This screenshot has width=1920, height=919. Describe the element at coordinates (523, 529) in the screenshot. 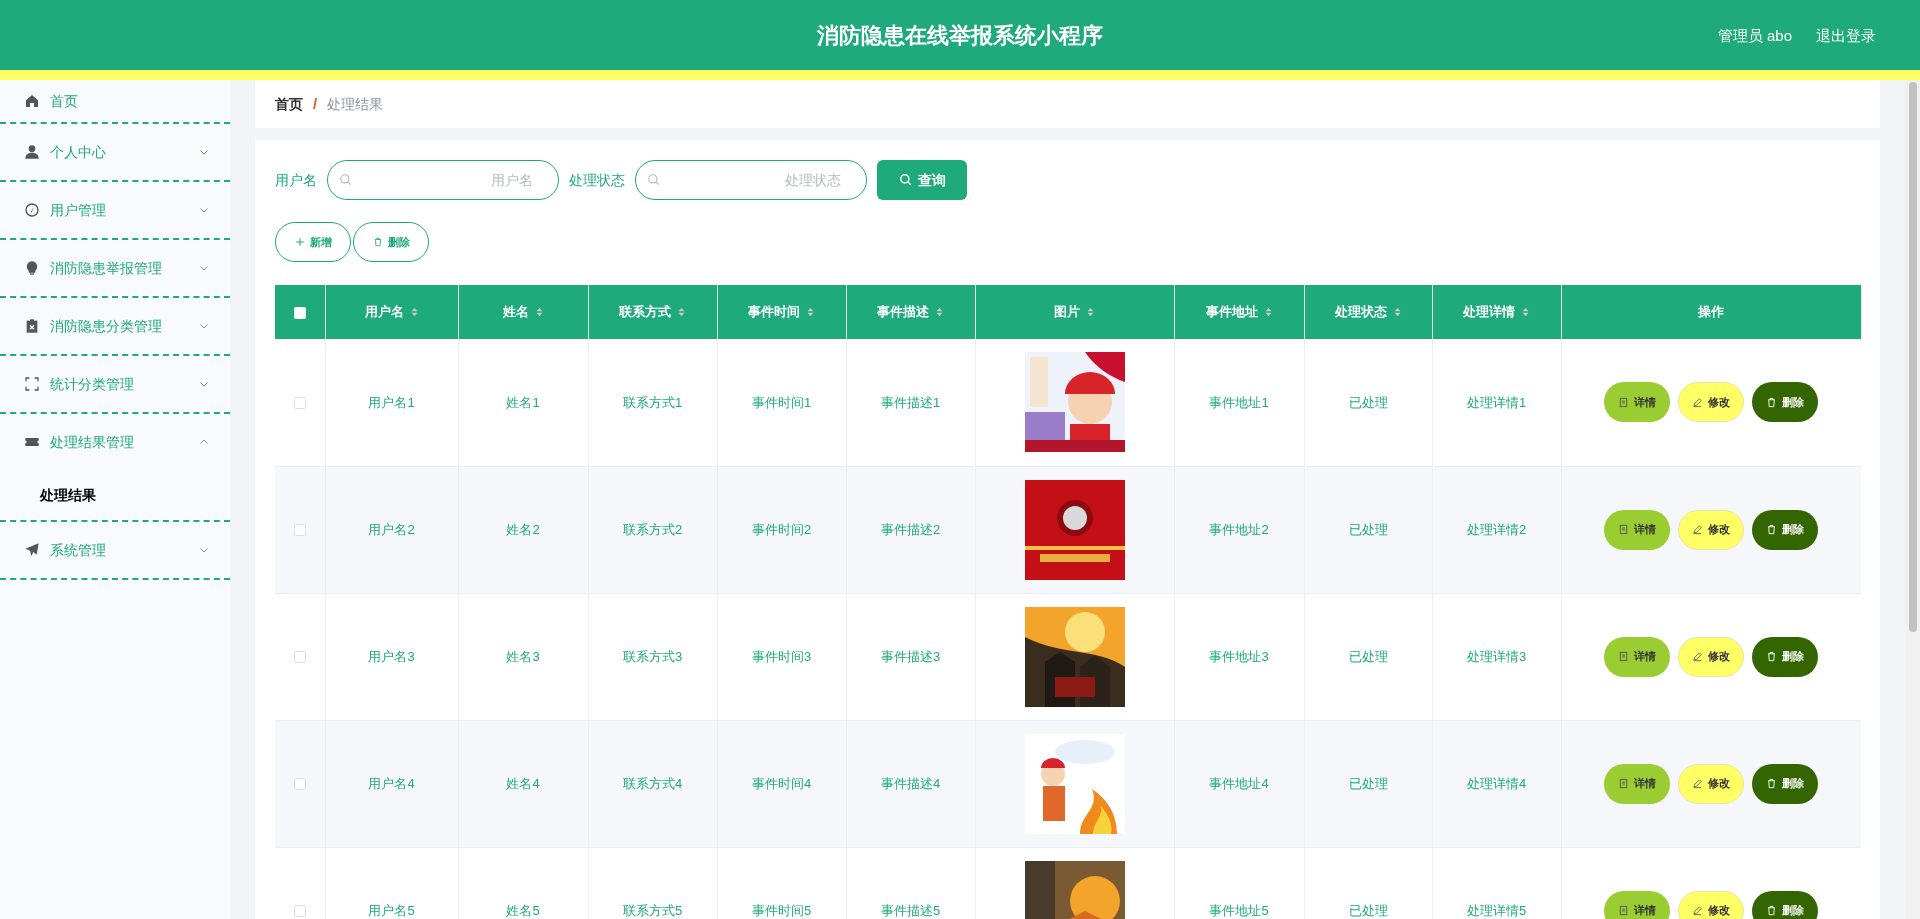

I see `table-cell: 姓名2` at that location.